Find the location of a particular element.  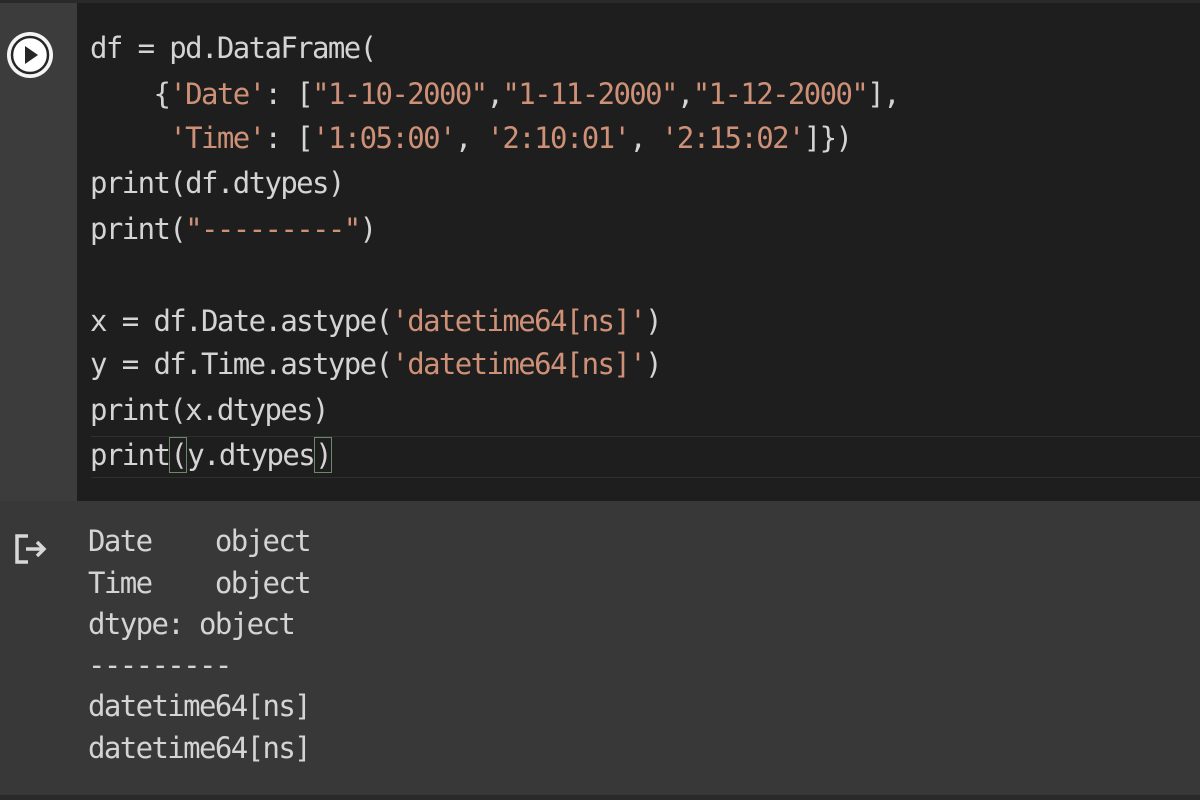

code-line: y = df.Time.astype('datetime64[ns]') is located at coordinates (376, 364).